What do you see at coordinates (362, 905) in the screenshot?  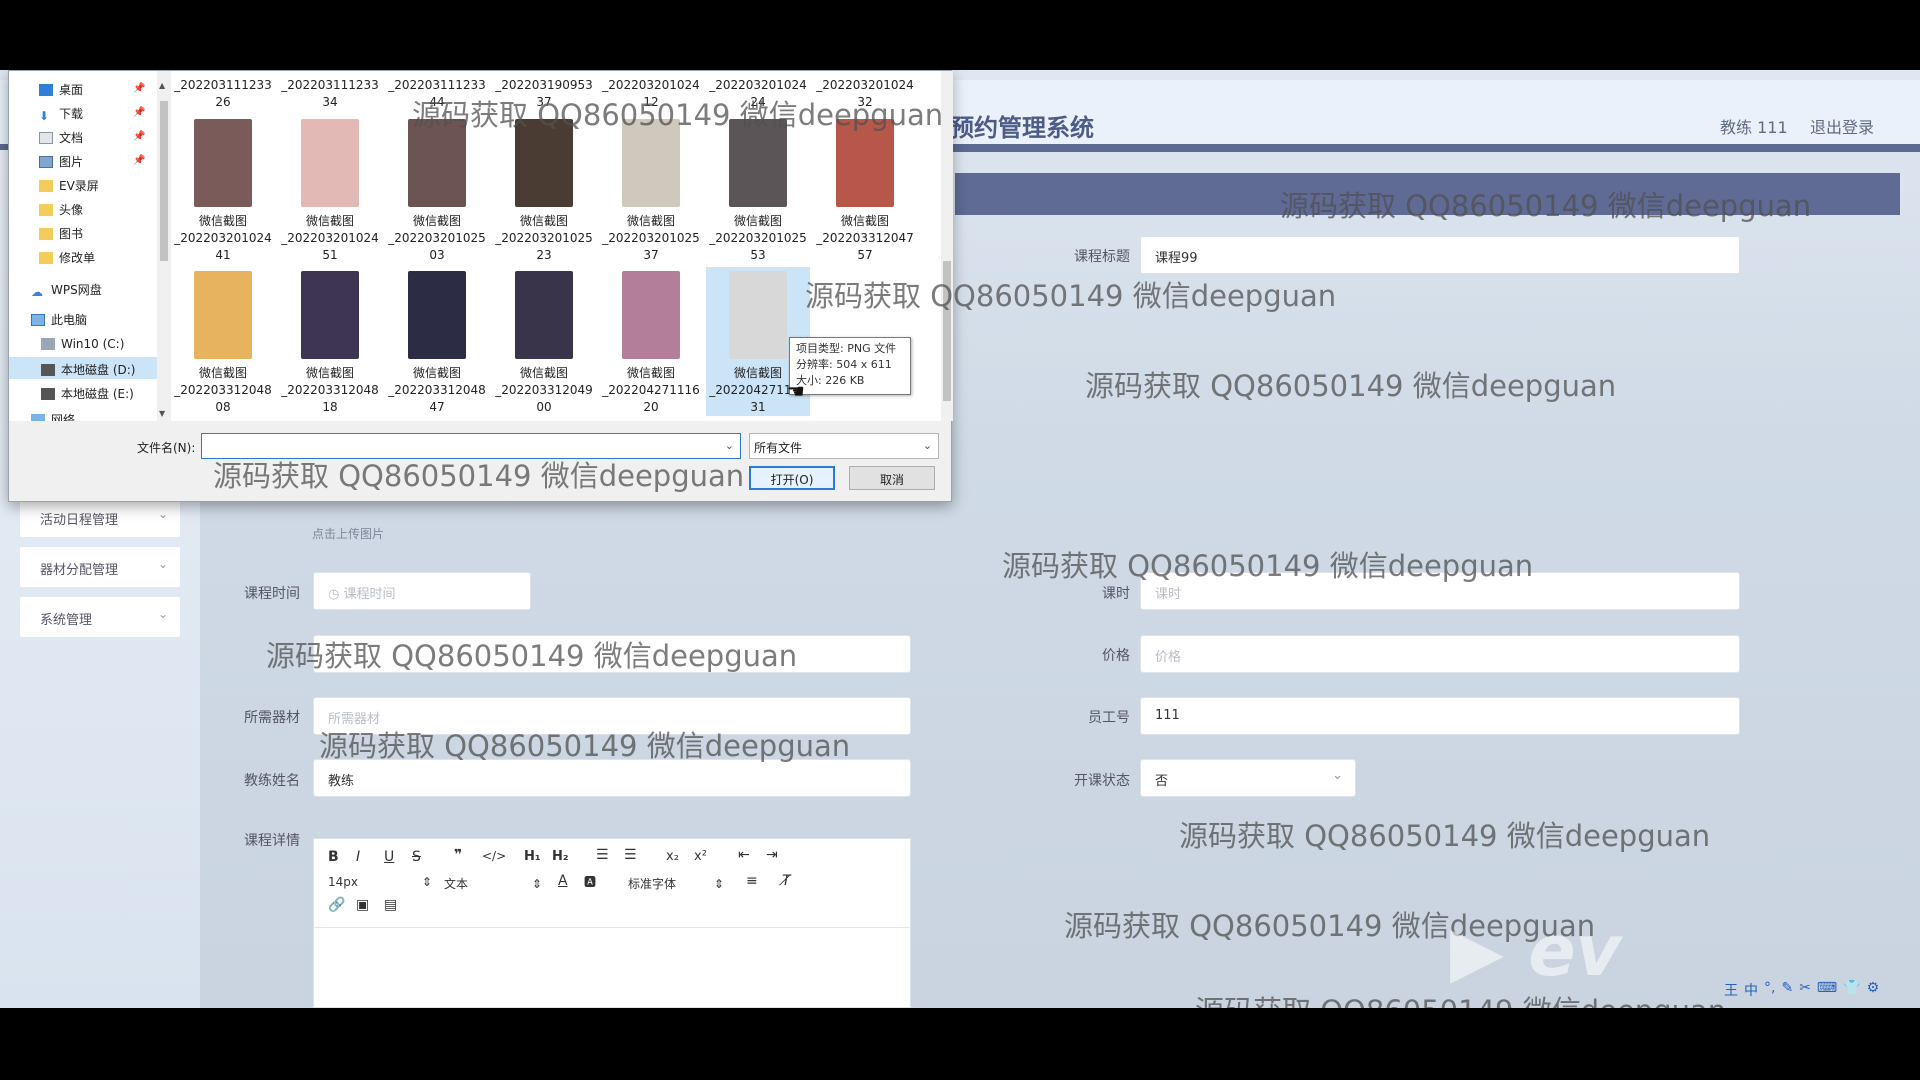 I see `image-icon: ▣` at bounding box center [362, 905].